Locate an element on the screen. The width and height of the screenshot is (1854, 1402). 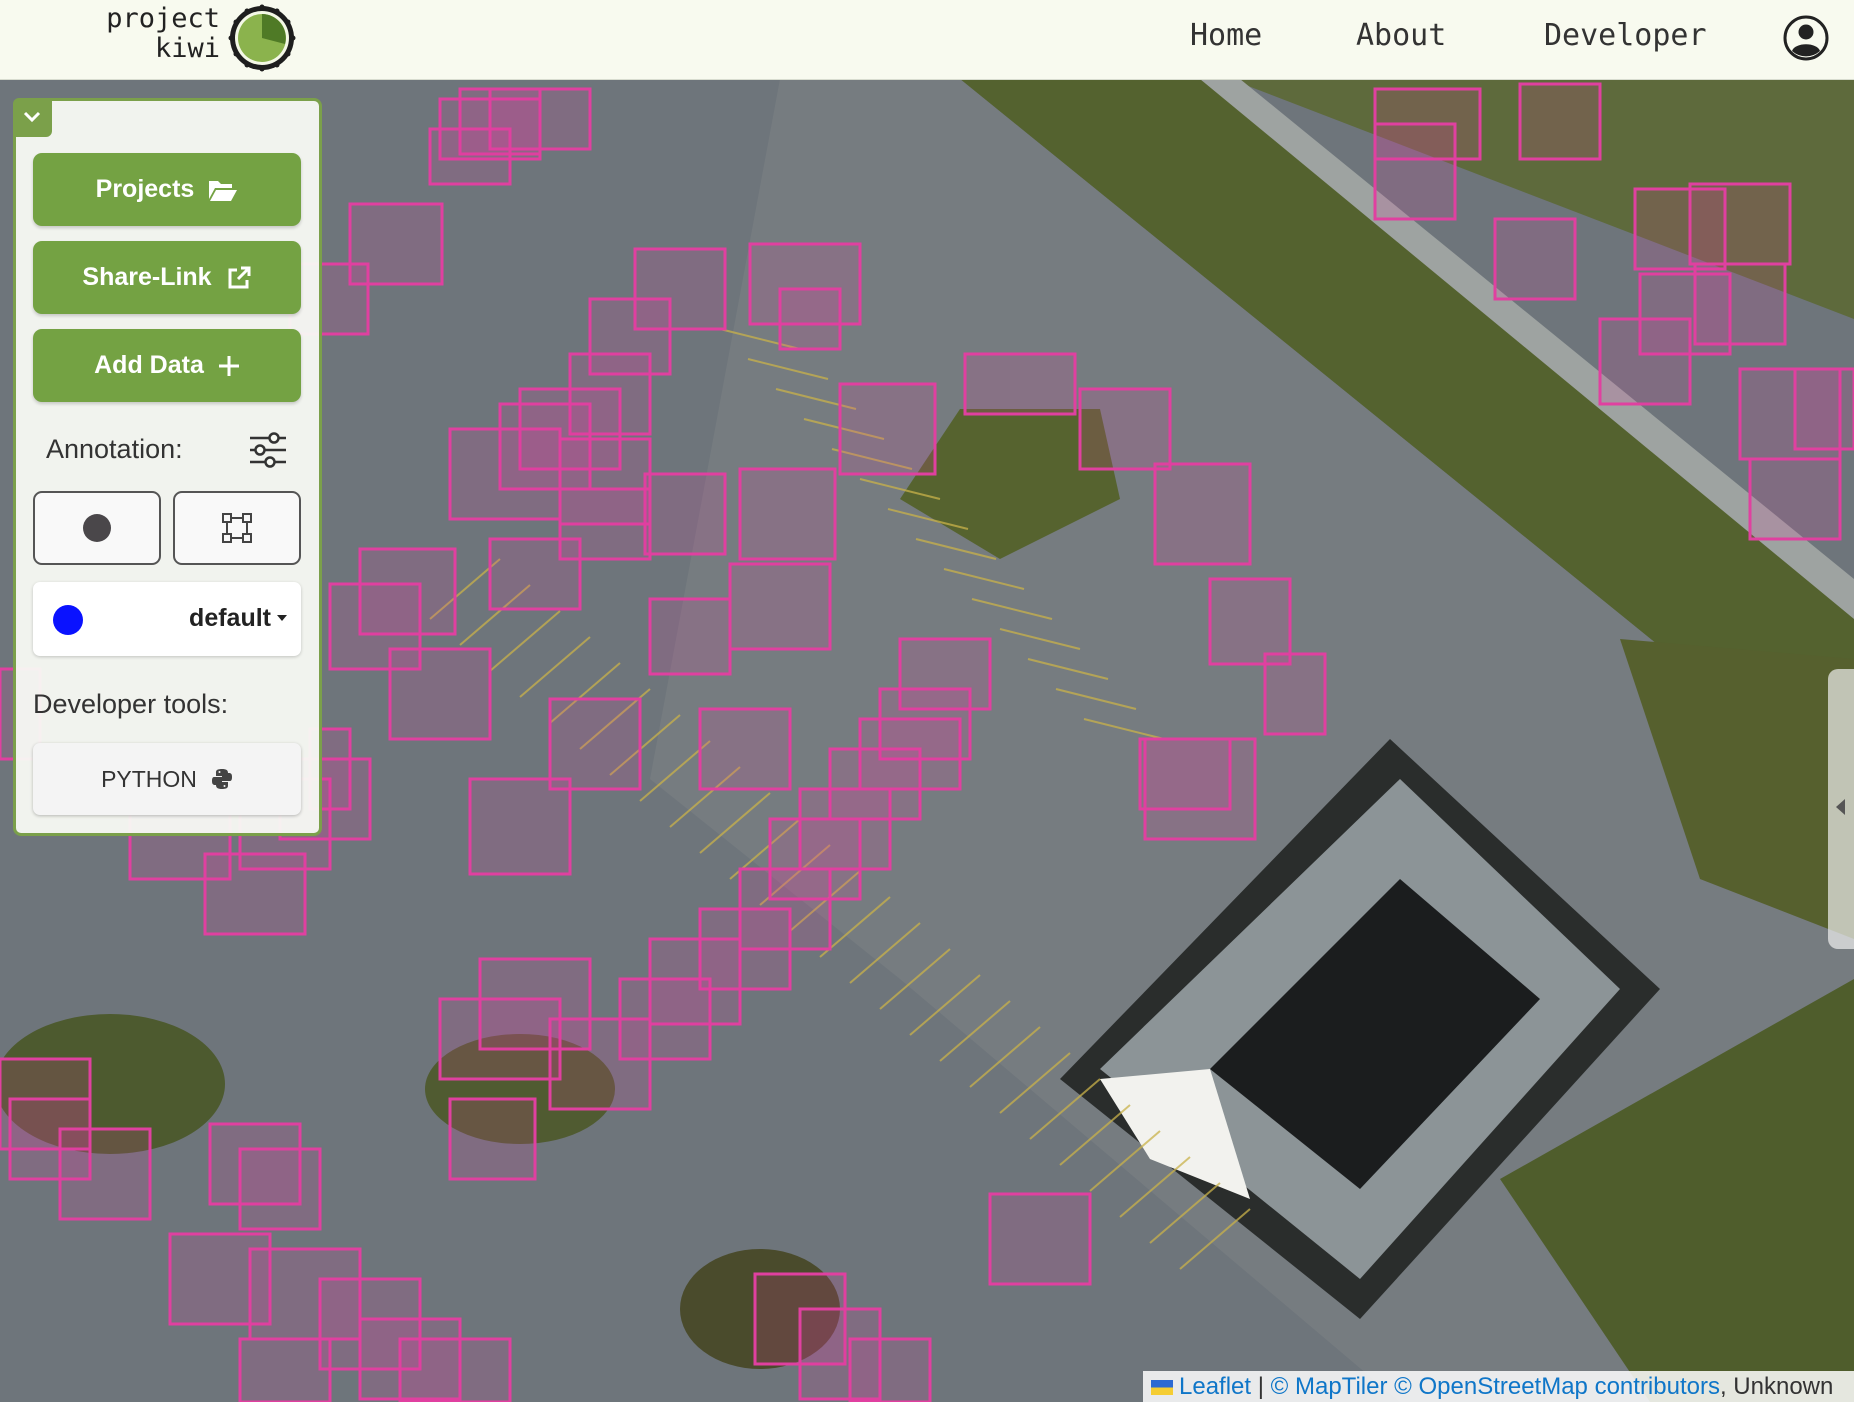
ukraine-flag-icon is located at coordinates (1162, 1387).